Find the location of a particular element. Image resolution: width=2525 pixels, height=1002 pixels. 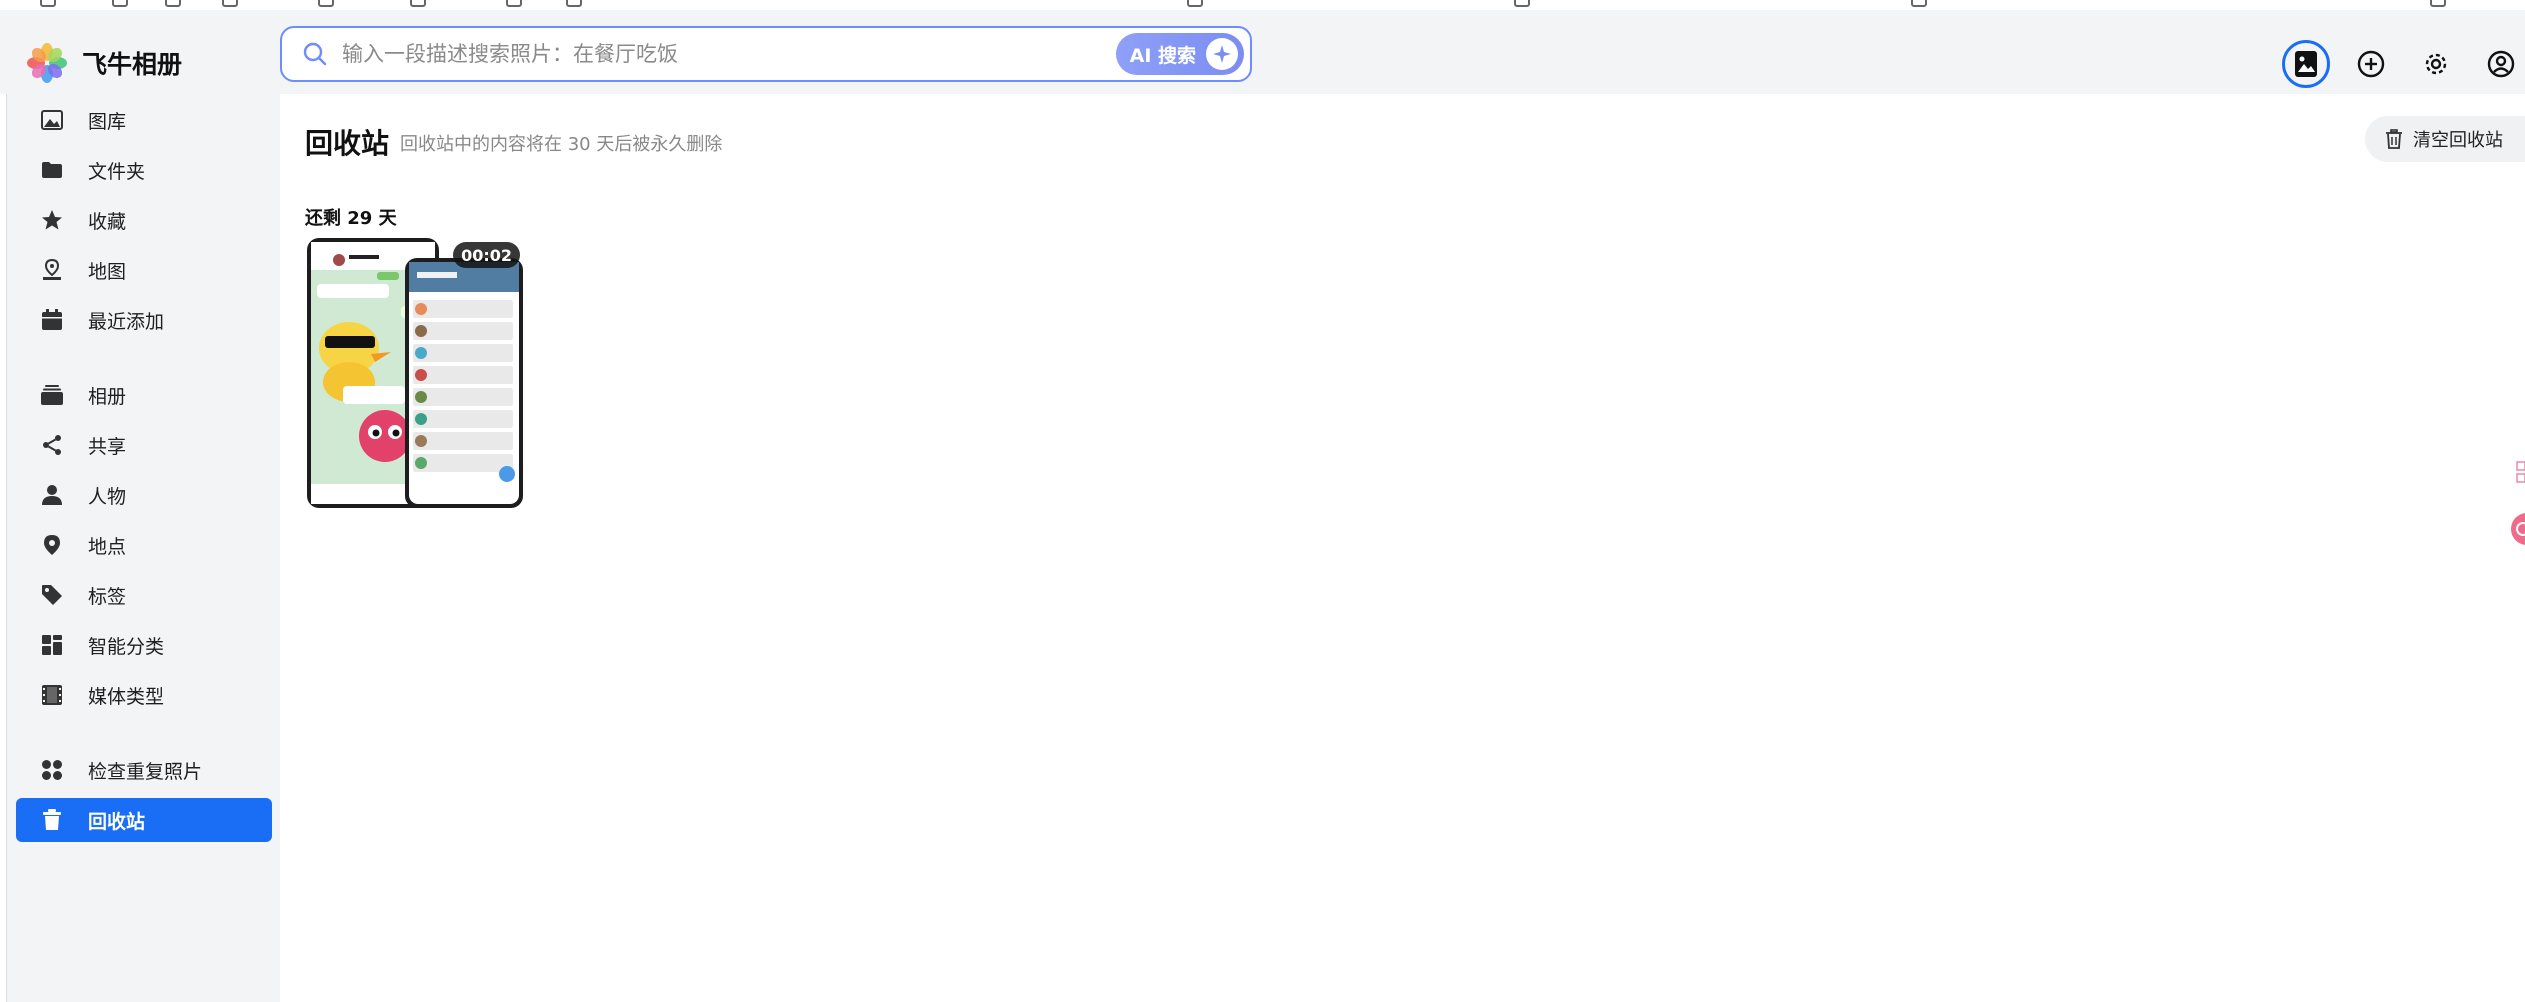

sidebar-item-favorites: 收藏 is located at coordinates (144, 220).